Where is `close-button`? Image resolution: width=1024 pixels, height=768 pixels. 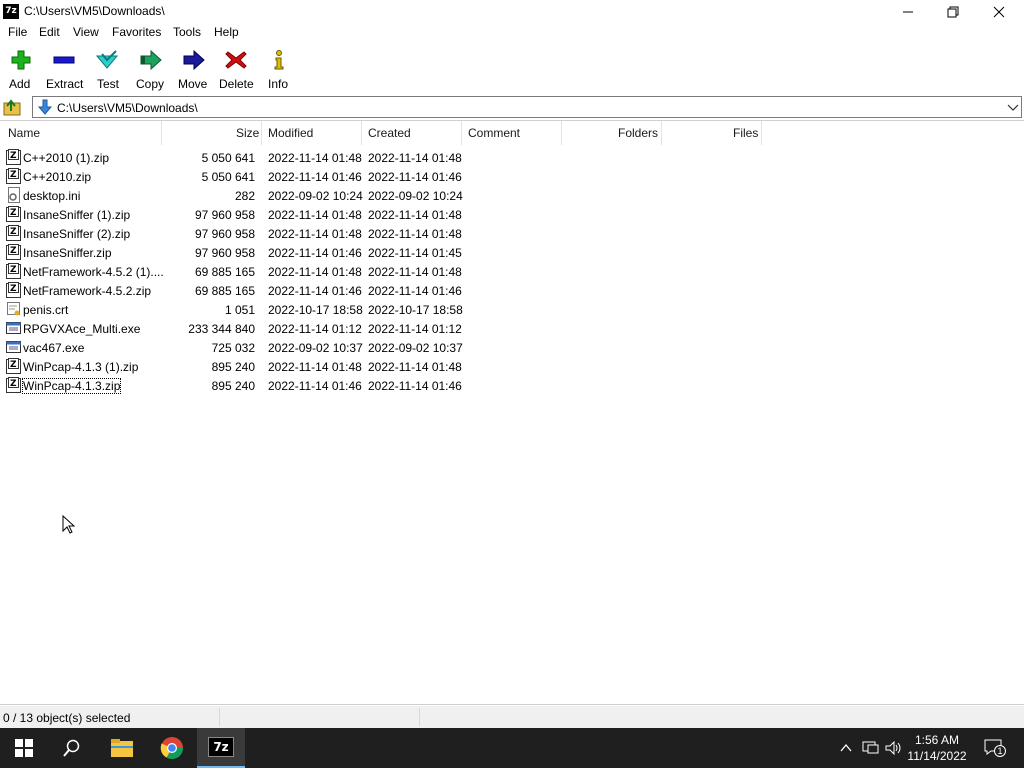 close-button is located at coordinates (999, 11).